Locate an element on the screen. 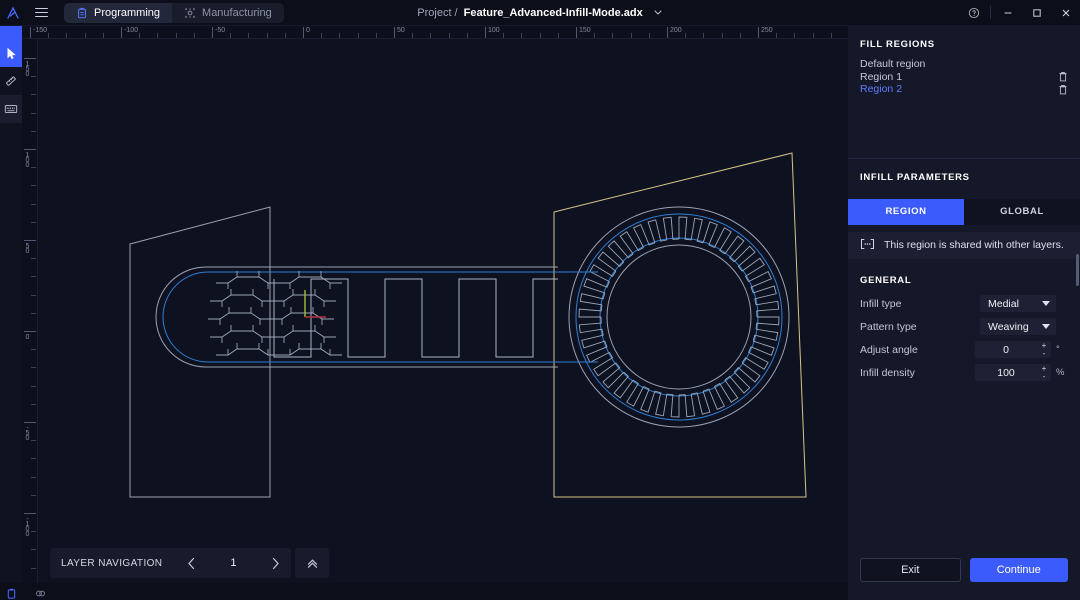  maximize-button is located at coordinates (1036, 13).